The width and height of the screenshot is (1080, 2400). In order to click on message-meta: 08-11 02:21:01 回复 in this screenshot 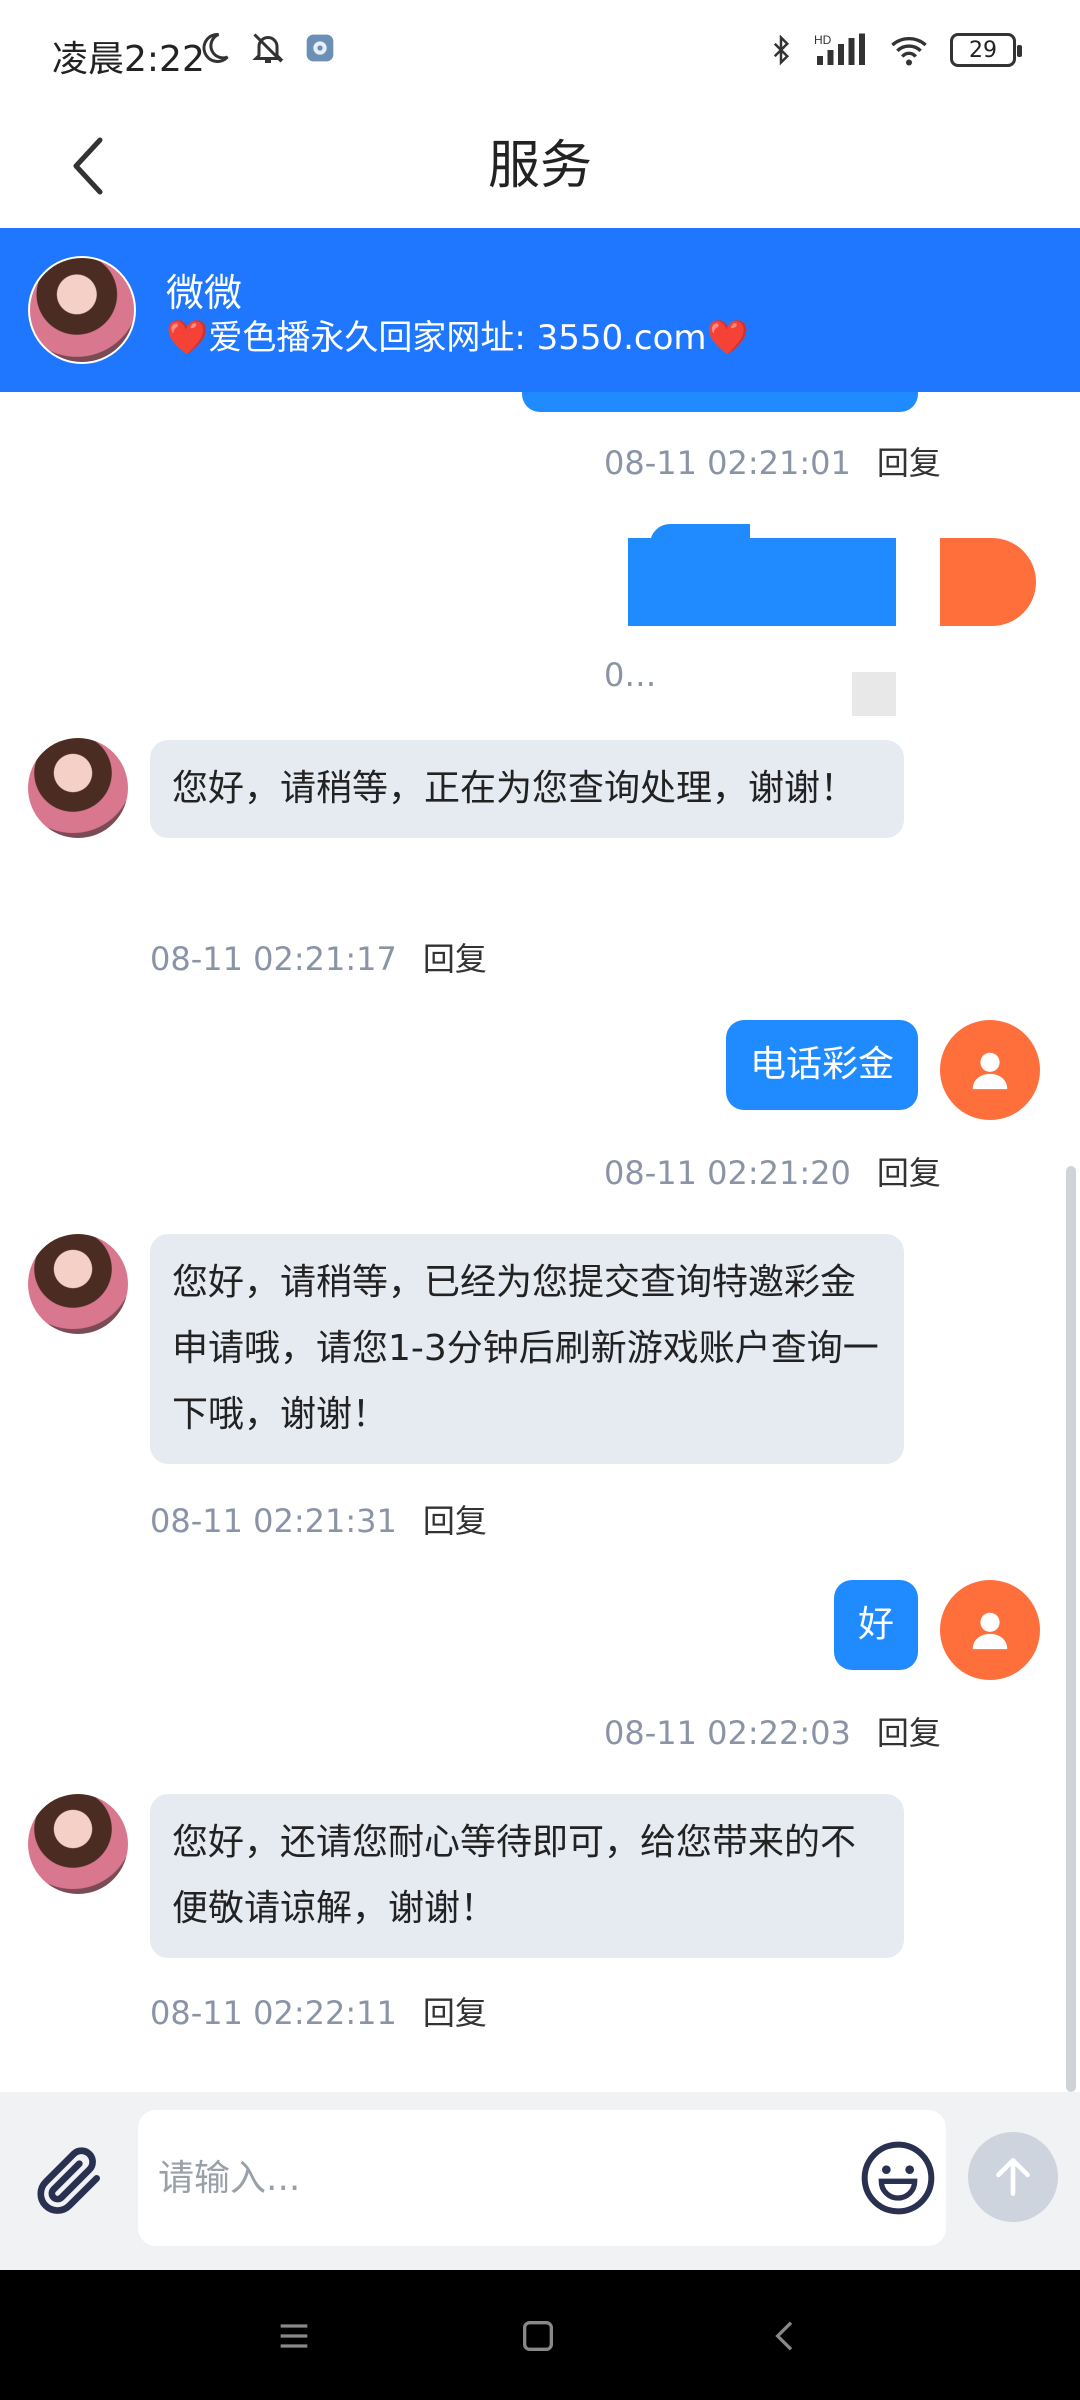, I will do `click(772, 461)`.